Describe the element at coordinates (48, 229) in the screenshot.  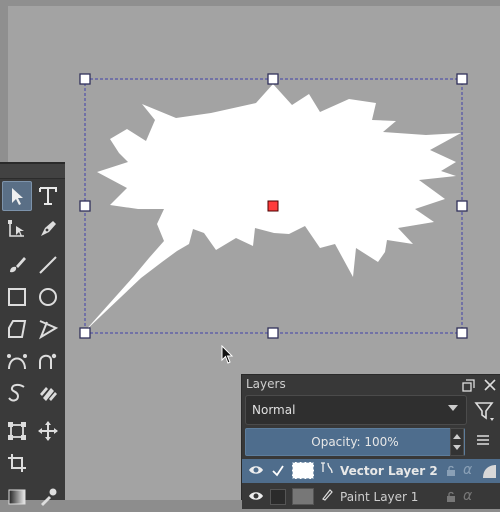
I see `calligraphy-tool-icon` at that location.